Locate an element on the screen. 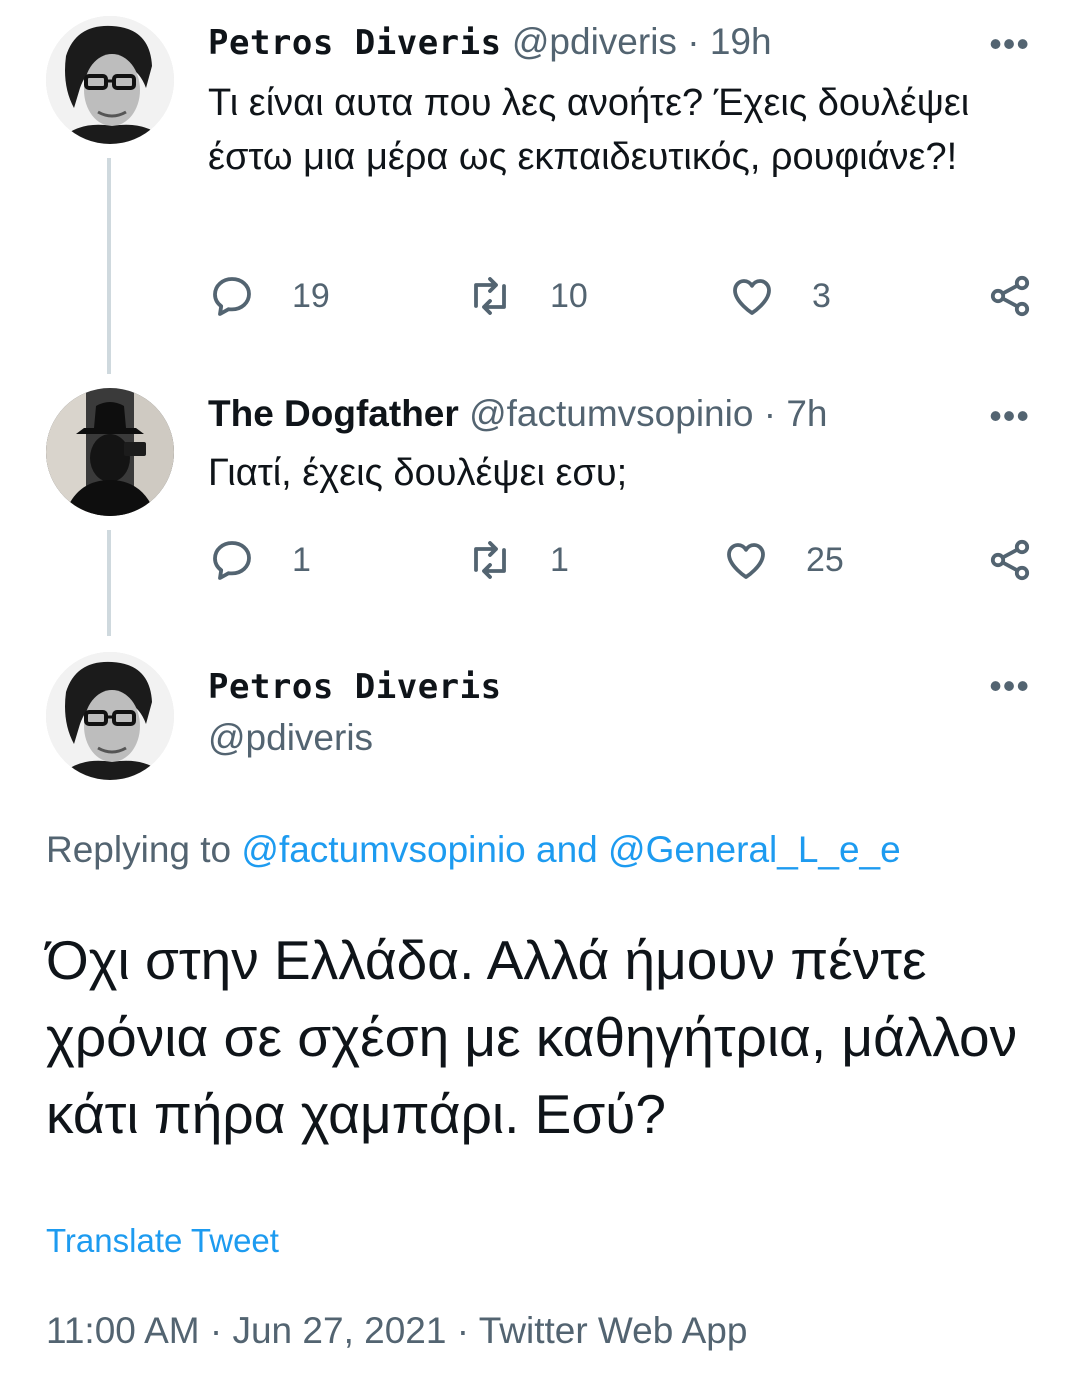 This screenshot has height=1392, width=1080. reply-button: 19 is located at coordinates (269, 296).